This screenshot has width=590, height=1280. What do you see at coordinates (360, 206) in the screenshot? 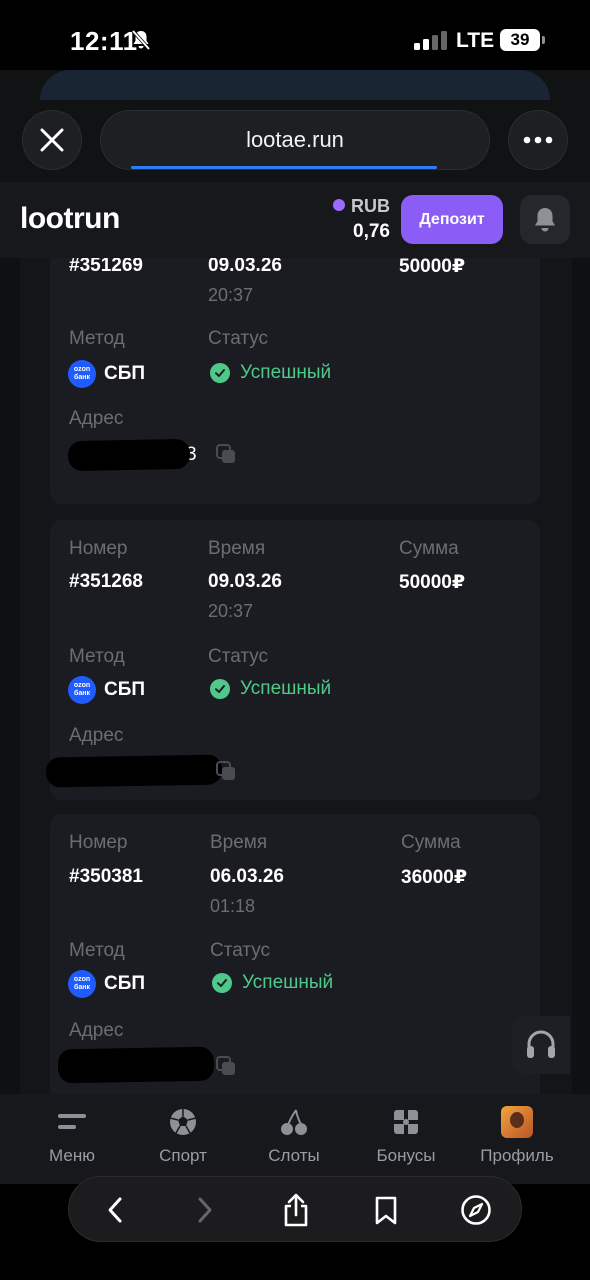
I see `balance-currency: RUB` at bounding box center [360, 206].